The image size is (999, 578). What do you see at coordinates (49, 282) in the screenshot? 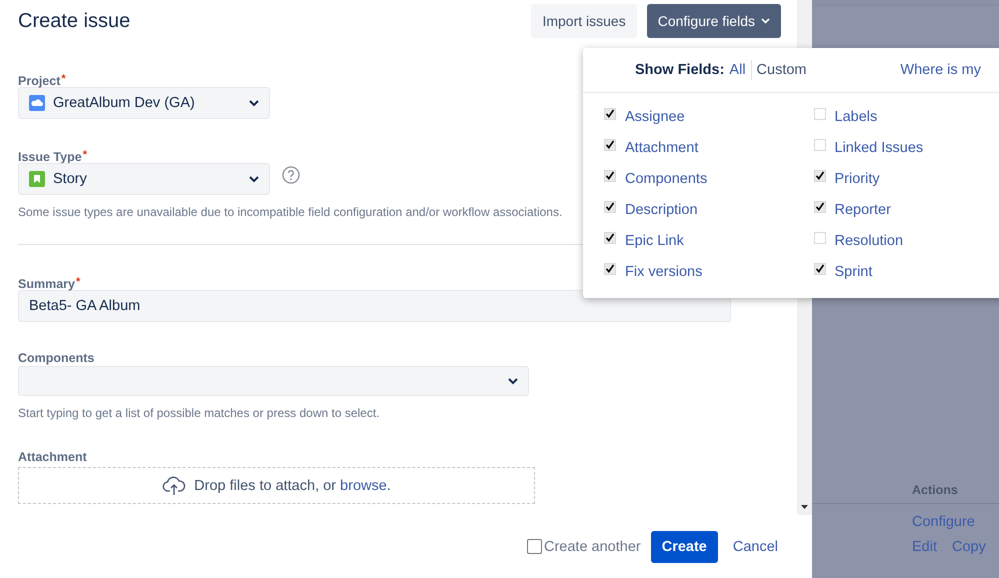
I see `field-label: Summary$^{*}$` at bounding box center [49, 282].